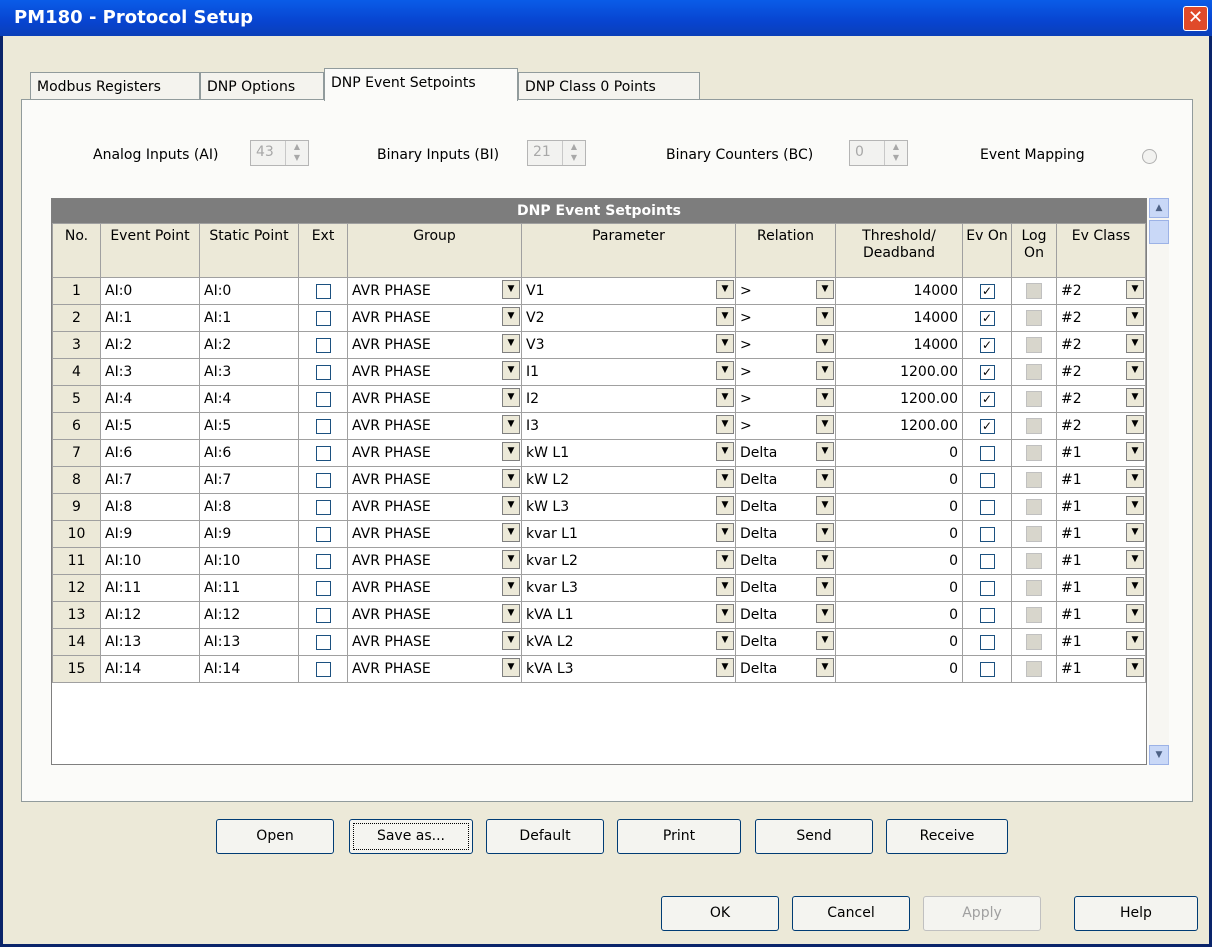 The width and height of the screenshot is (1212, 947). Describe the element at coordinates (851, 913) in the screenshot. I see `cancel-button: Cancel` at that location.